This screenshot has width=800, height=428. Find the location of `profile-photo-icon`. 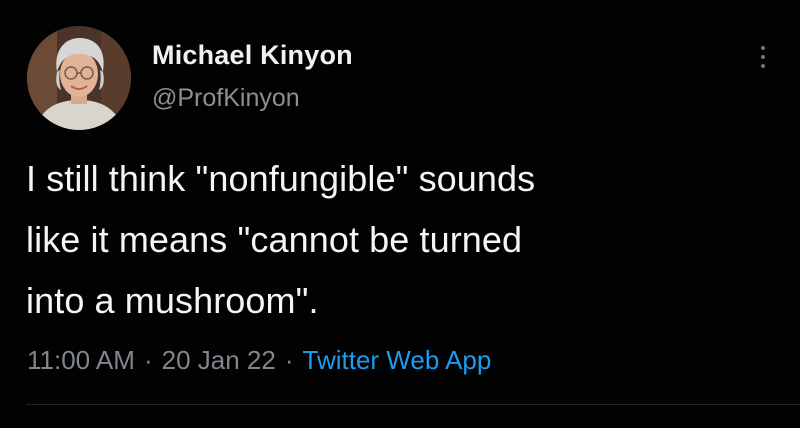

profile-photo-icon is located at coordinates (79, 78).